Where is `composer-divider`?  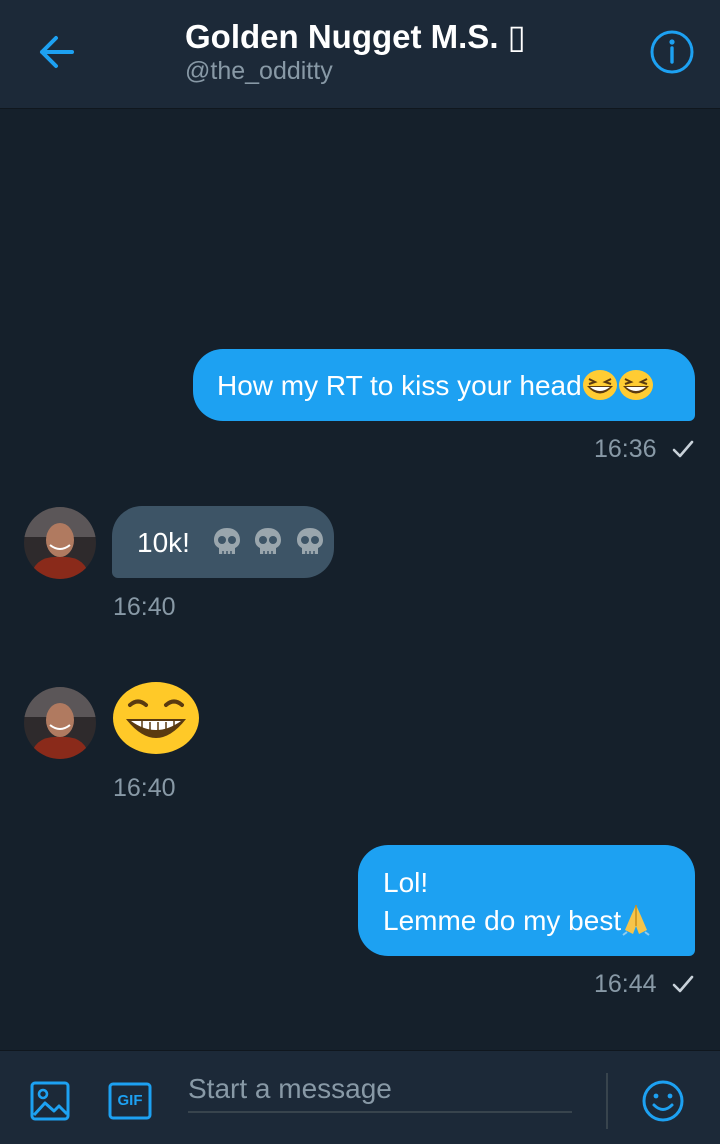 composer-divider is located at coordinates (607, 1101).